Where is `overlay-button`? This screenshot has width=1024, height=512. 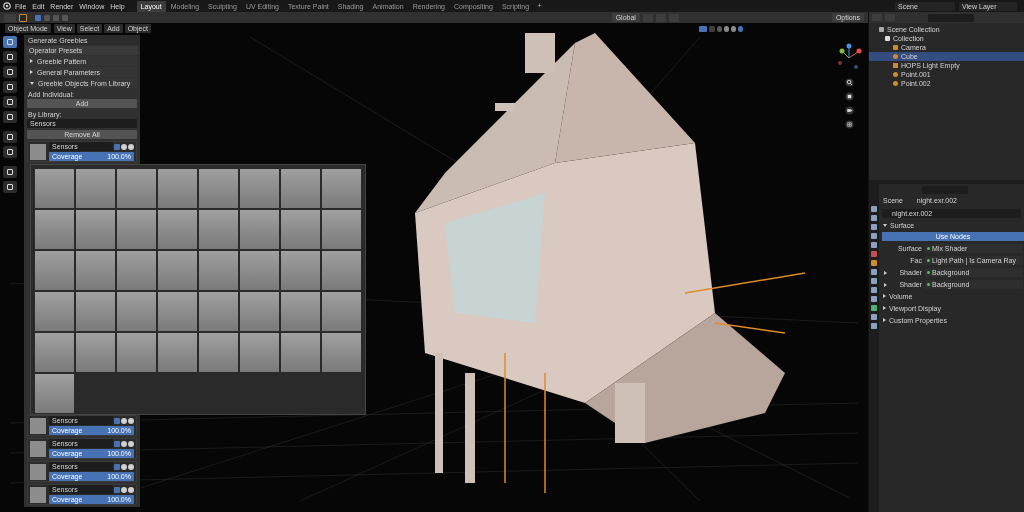
overlay-button is located at coordinates (703, 28).